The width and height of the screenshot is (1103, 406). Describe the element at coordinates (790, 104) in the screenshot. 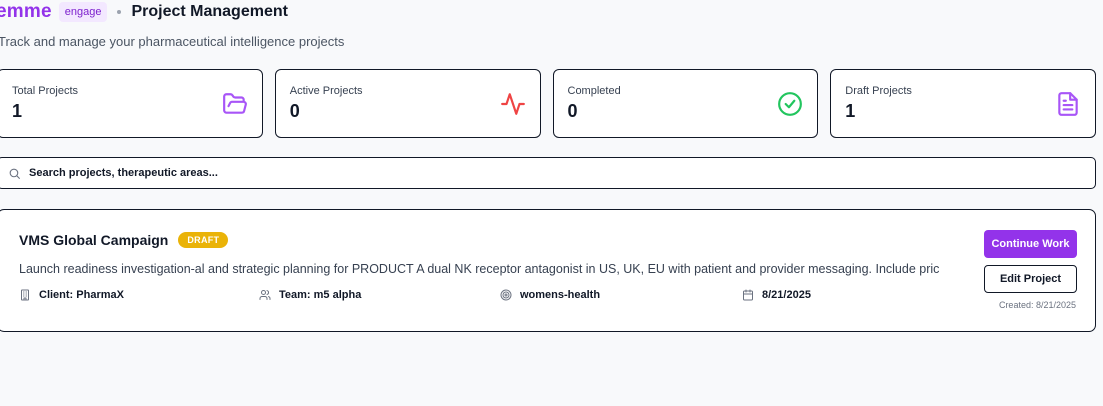

I see `check-circle-icon` at that location.